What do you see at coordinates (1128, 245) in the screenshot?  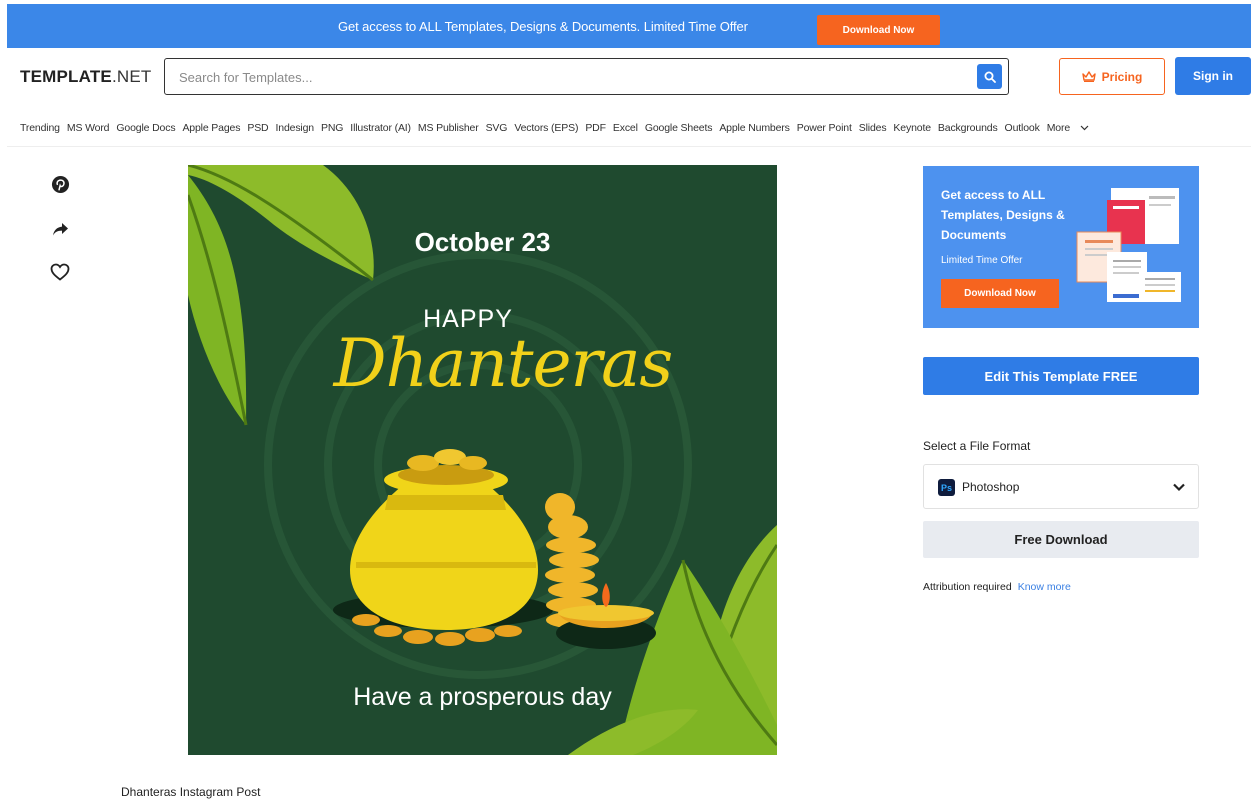 I see `documents-illustration` at bounding box center [1128, 245].